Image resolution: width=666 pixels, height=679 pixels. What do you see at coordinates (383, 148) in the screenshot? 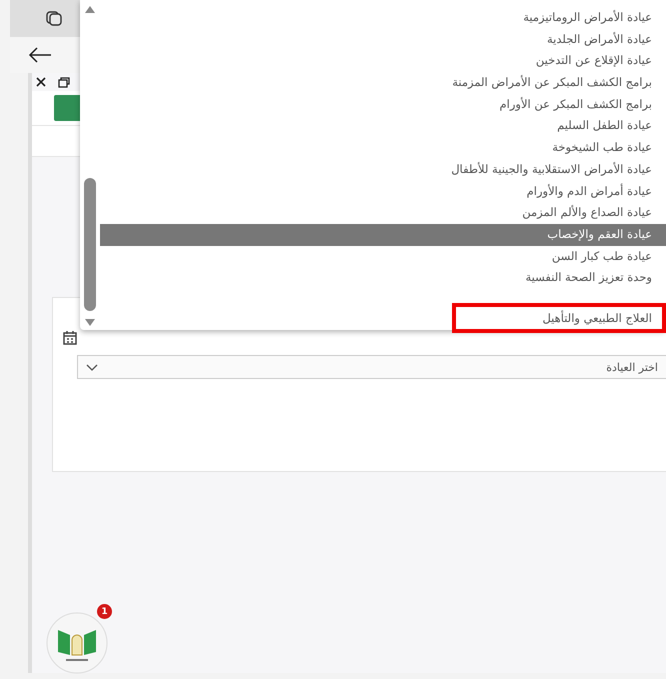
I see `dropdown-option: عيادة طب الشيخوخة` at bounding box center [383, 148].